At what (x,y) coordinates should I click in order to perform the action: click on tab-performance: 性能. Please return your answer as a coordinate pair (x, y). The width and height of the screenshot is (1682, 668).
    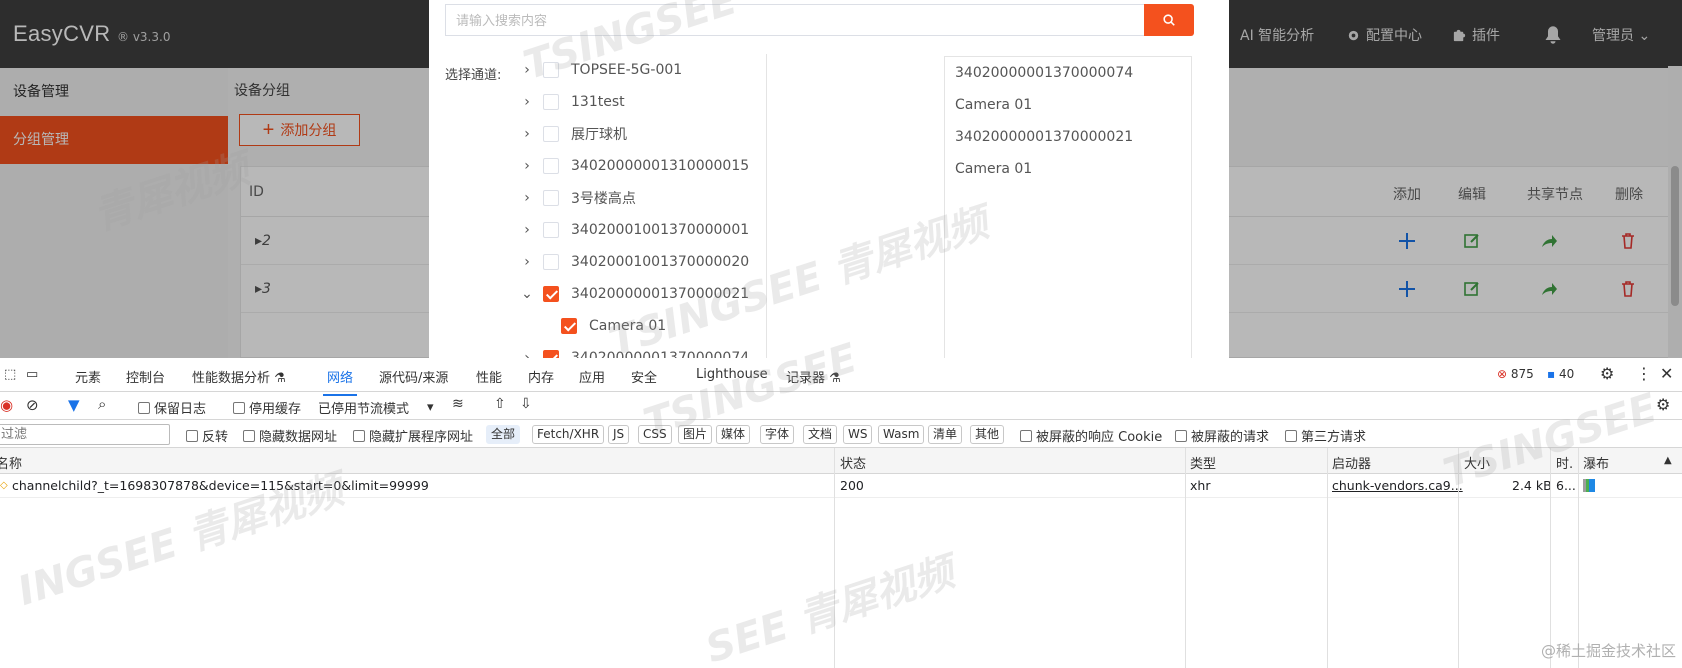
    Looking at the image, I should click on (489, 376).